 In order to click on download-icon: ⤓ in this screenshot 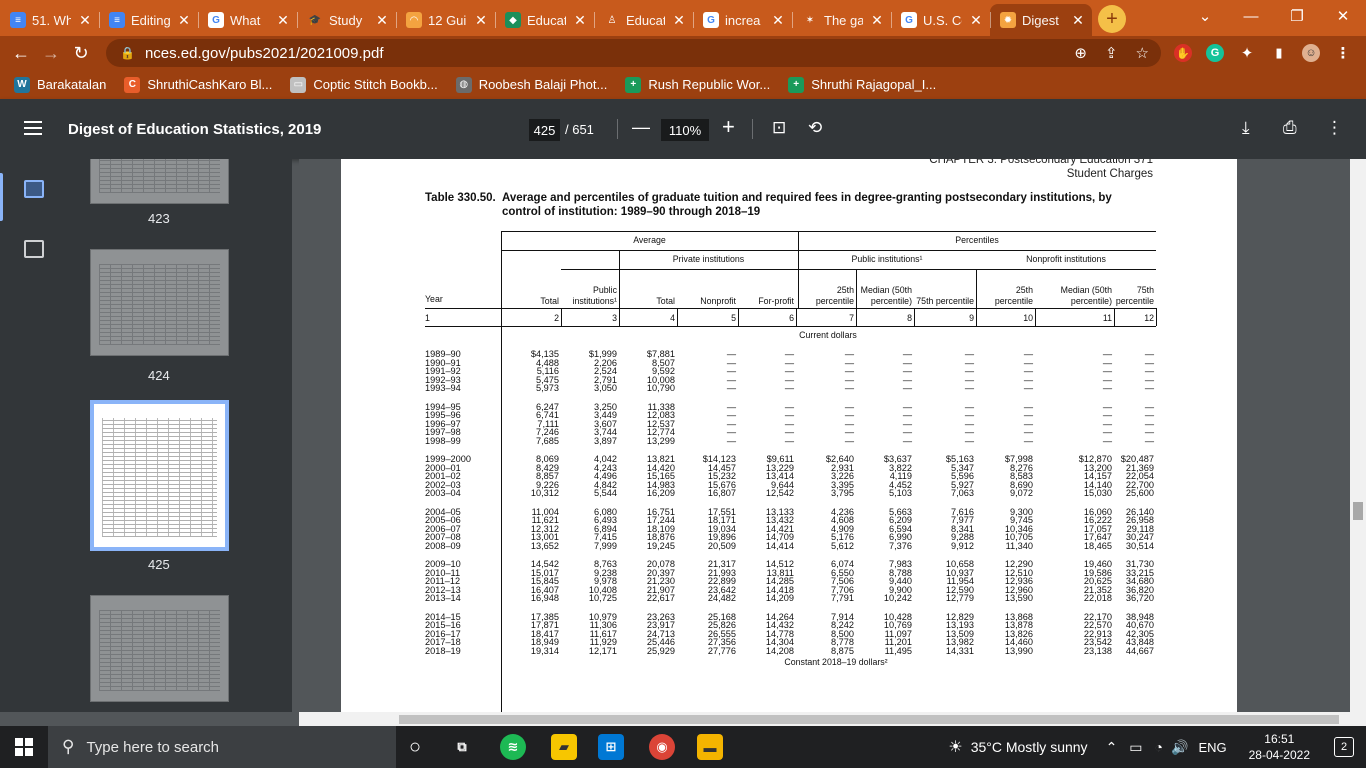, I will do `click(1246, 128)`.